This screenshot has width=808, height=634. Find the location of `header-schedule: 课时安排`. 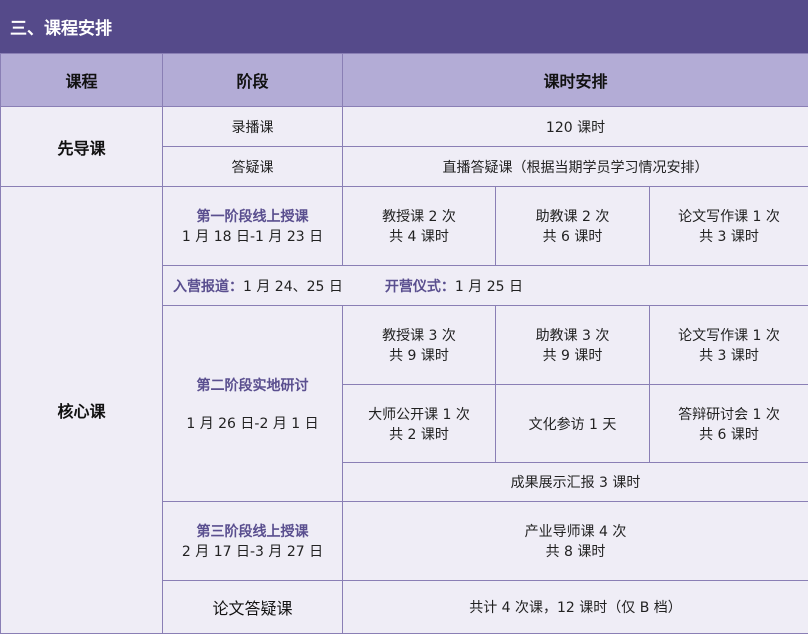

header-schedule: 课时安排 is located at coordinates (575, 80).